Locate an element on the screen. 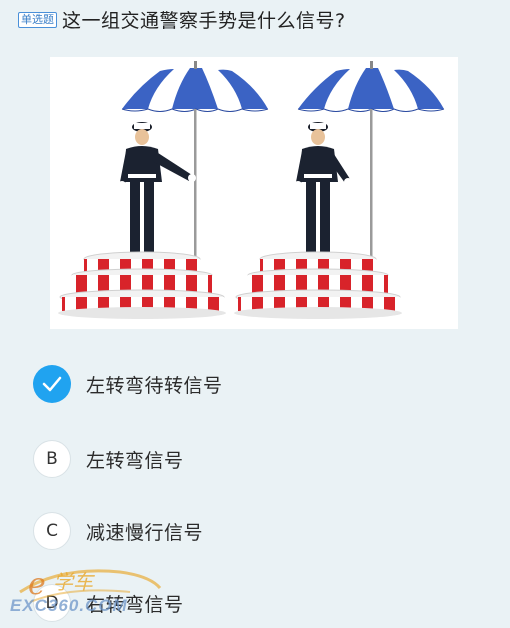  checkmark-icon is located at coordinates (52, 384).